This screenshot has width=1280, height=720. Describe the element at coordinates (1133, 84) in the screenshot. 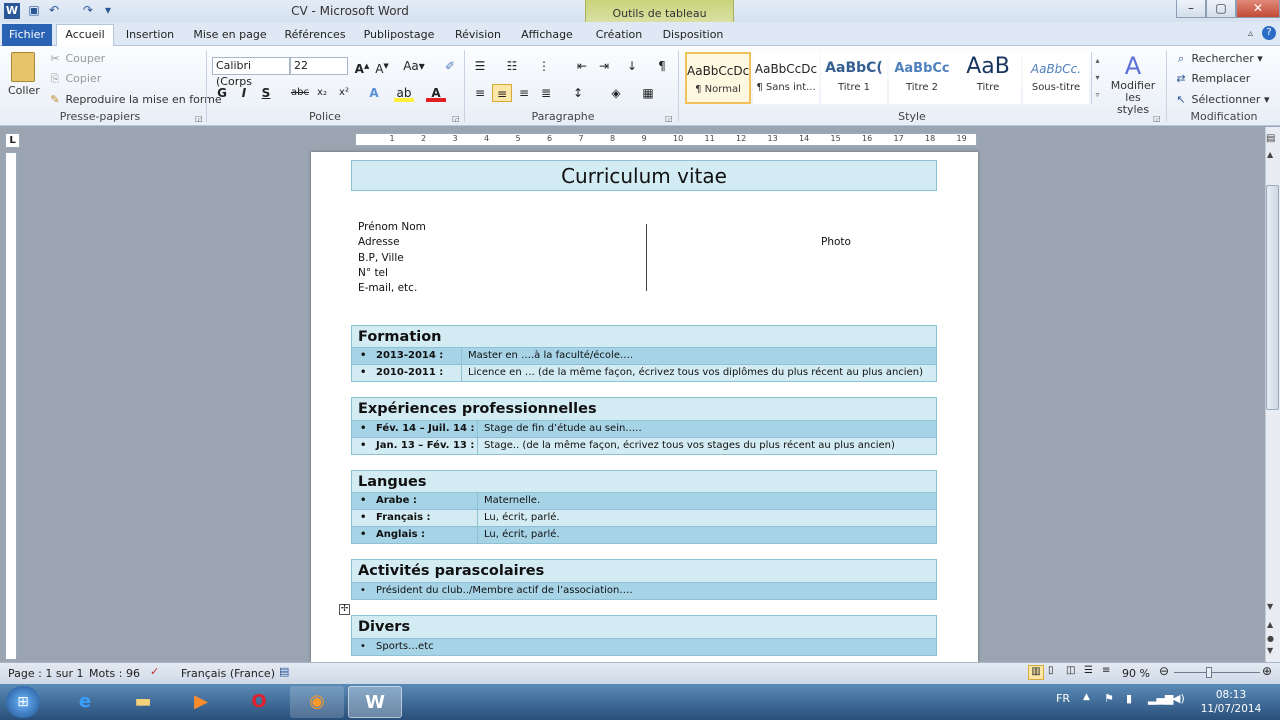

I see `modify-styles-button: A Modifier les styles` at that location.